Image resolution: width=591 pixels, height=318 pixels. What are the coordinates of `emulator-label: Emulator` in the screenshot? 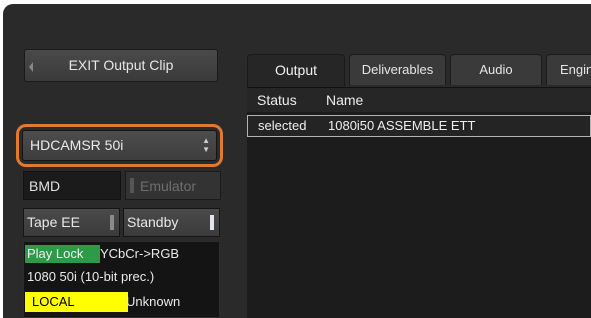 It's located at (168, 186).